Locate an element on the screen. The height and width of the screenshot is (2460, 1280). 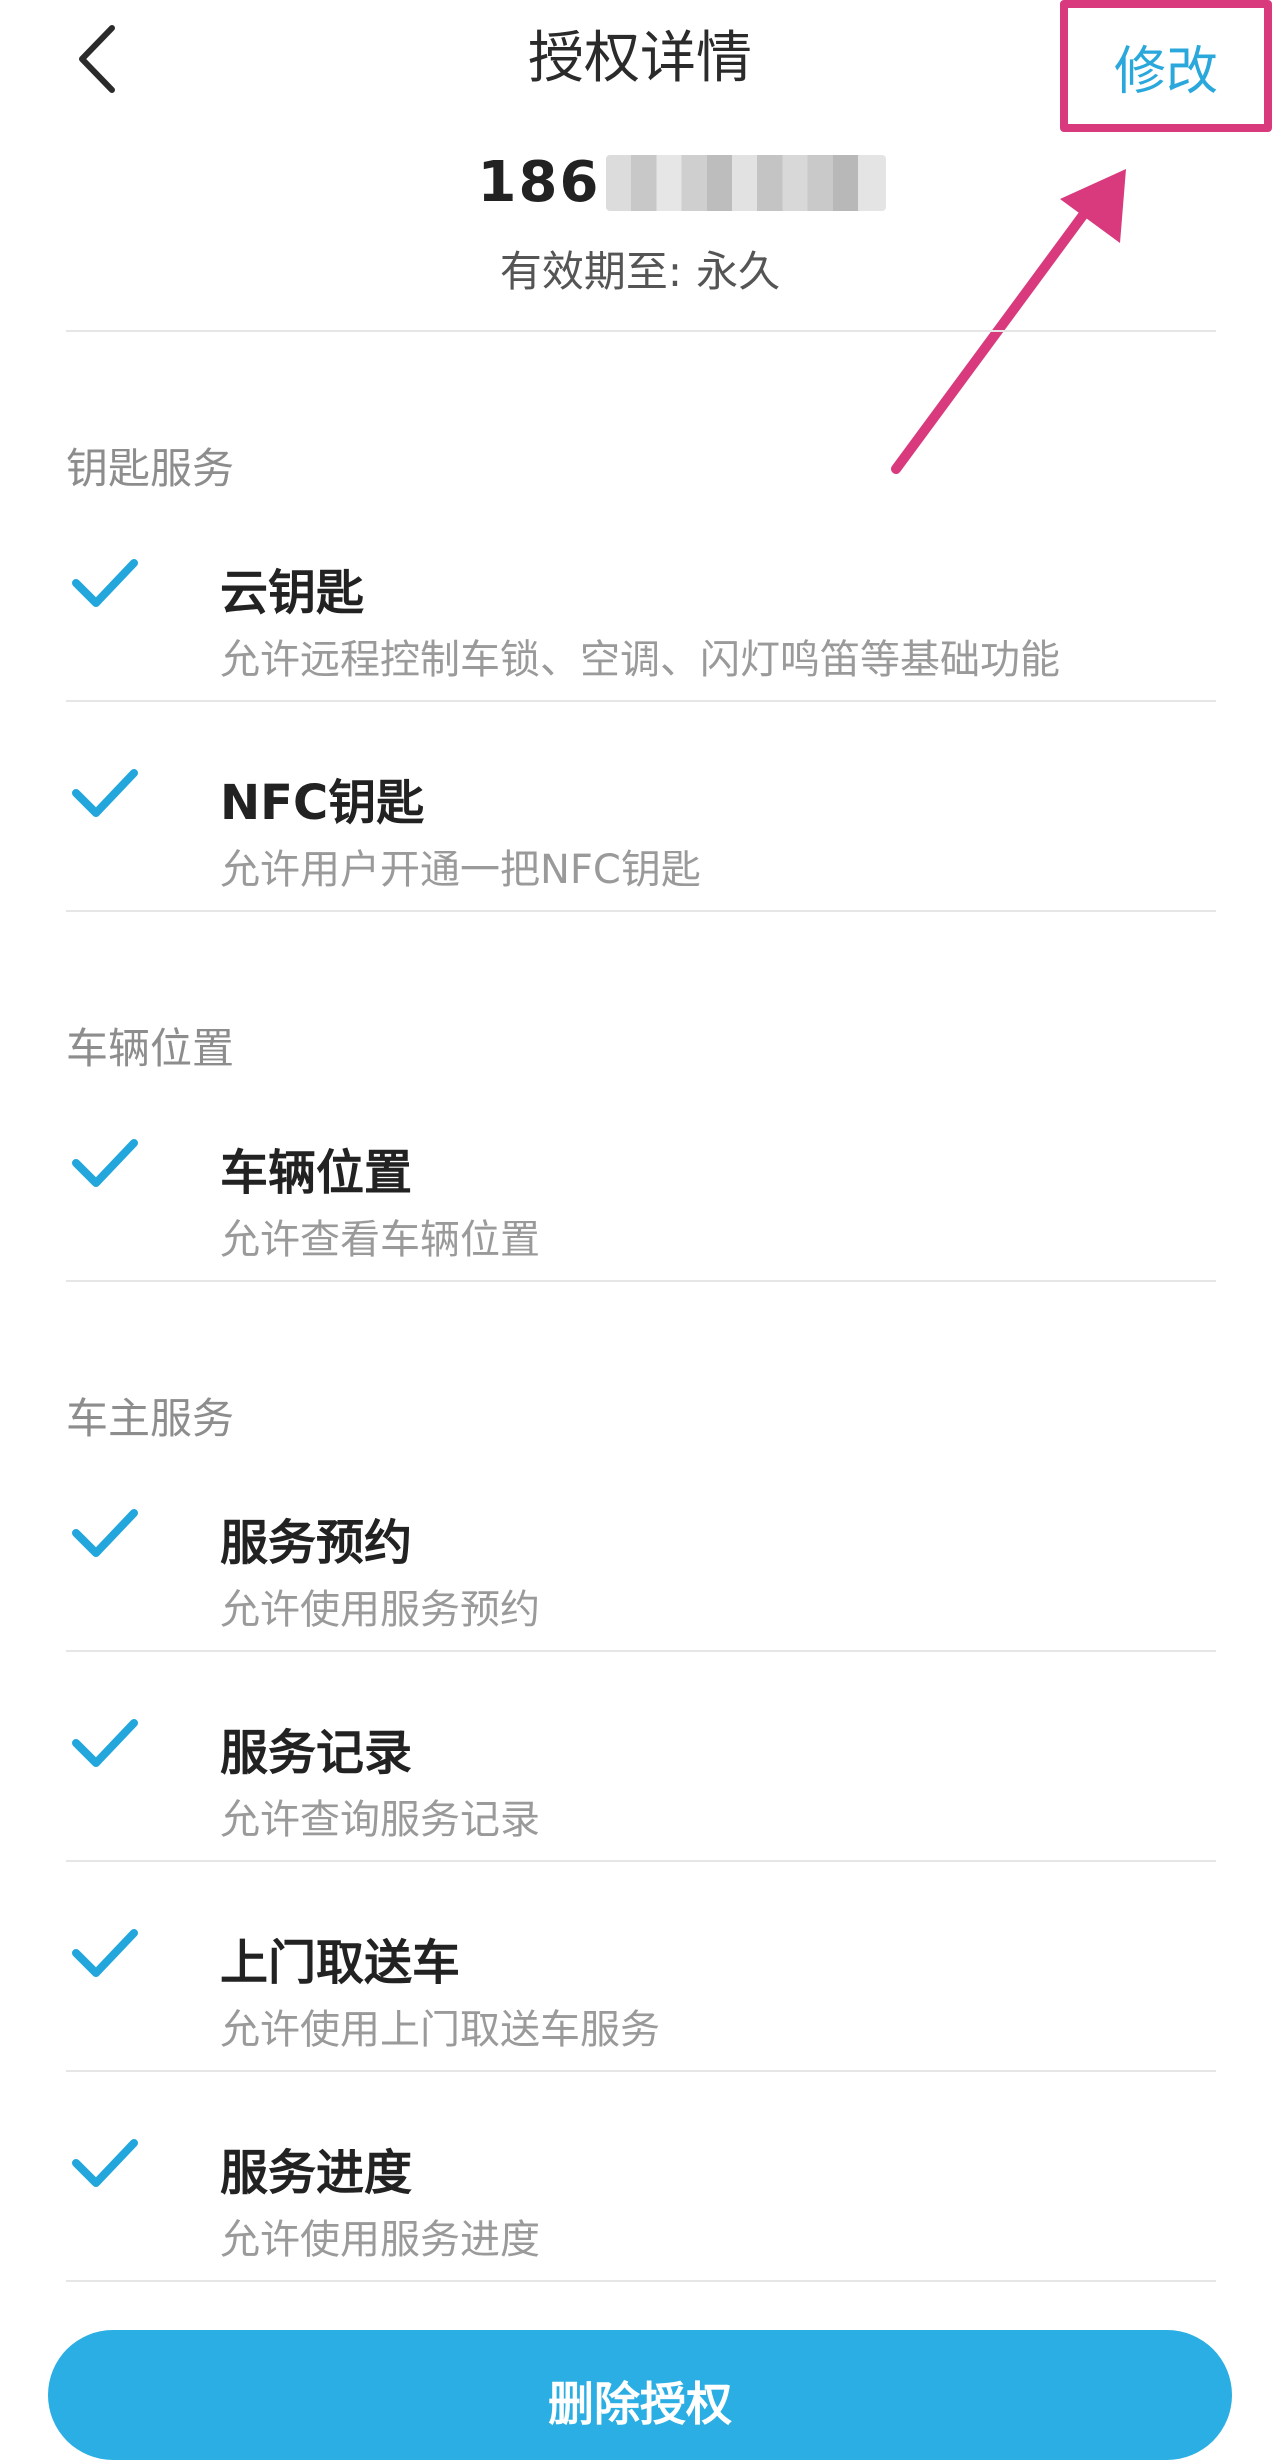
permission-title-cloud-key: 云钥匙 is located at coordinates (292, 593).